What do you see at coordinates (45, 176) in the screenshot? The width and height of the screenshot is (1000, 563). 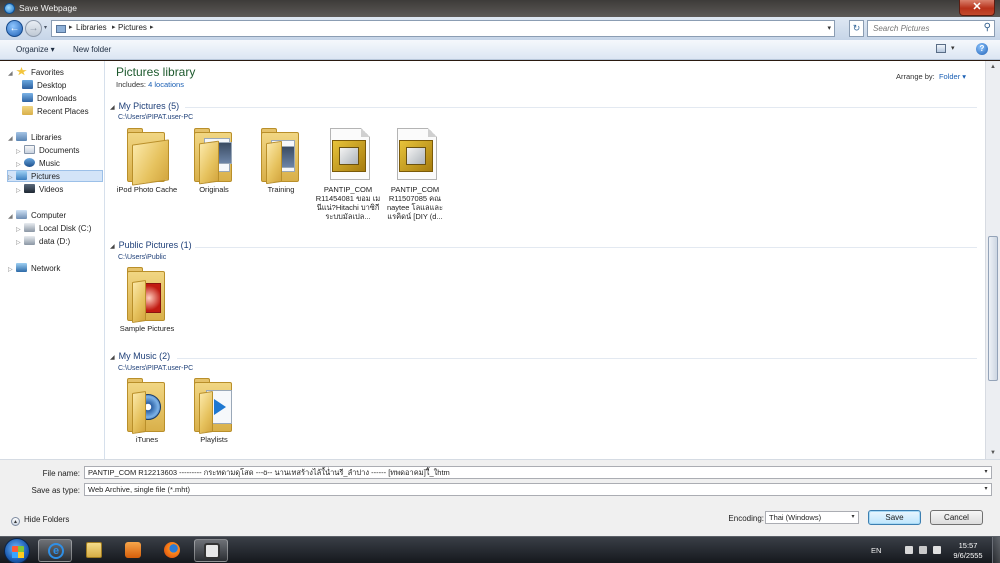 I see `nav-label: Pictures` at bounding box center [45, 176].